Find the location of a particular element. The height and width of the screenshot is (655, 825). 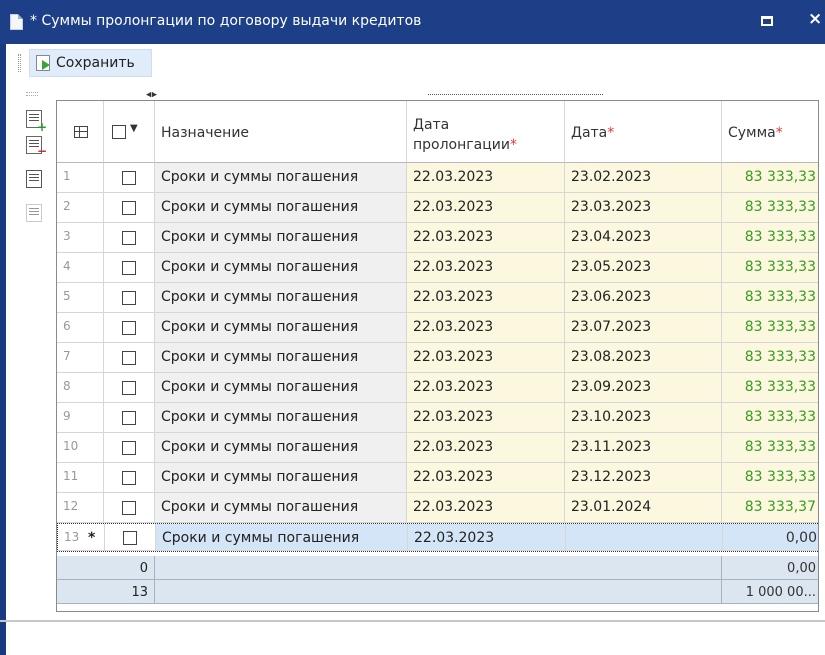

chevron-down-icon: ▼ is located at coordinates (134, 128).